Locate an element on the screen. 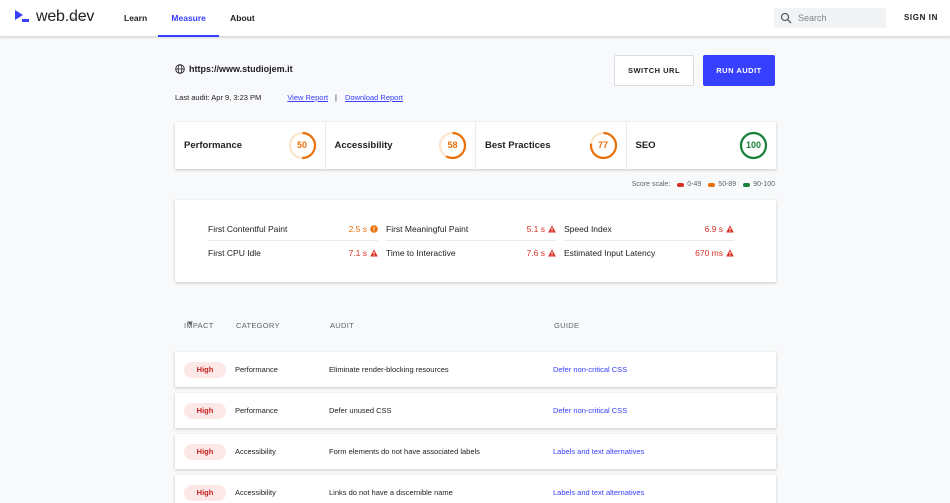  nav-learn: Learn is located at coordinates (135, 18).